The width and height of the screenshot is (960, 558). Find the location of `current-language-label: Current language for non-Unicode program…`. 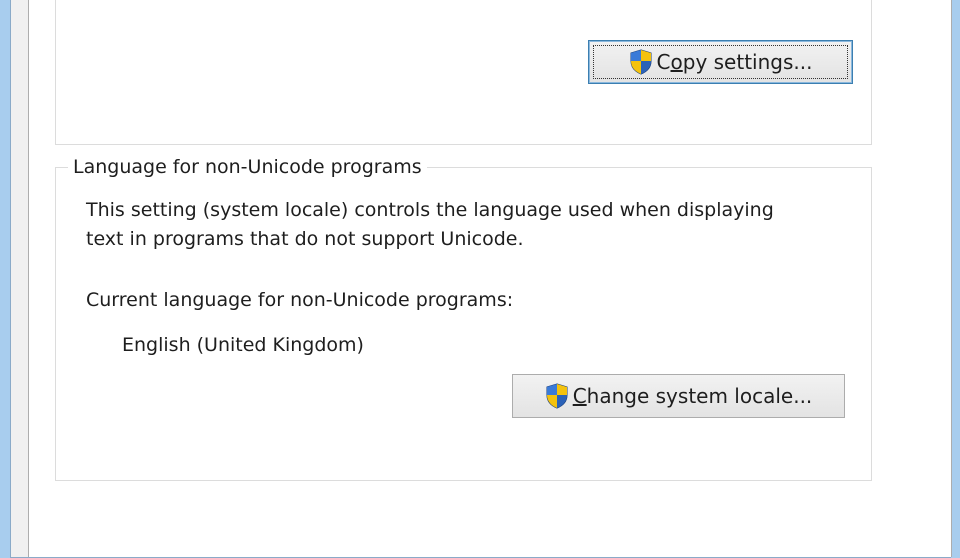

current-language-label: Current language for non-Unicode program… is located at coordinates (300, 300).